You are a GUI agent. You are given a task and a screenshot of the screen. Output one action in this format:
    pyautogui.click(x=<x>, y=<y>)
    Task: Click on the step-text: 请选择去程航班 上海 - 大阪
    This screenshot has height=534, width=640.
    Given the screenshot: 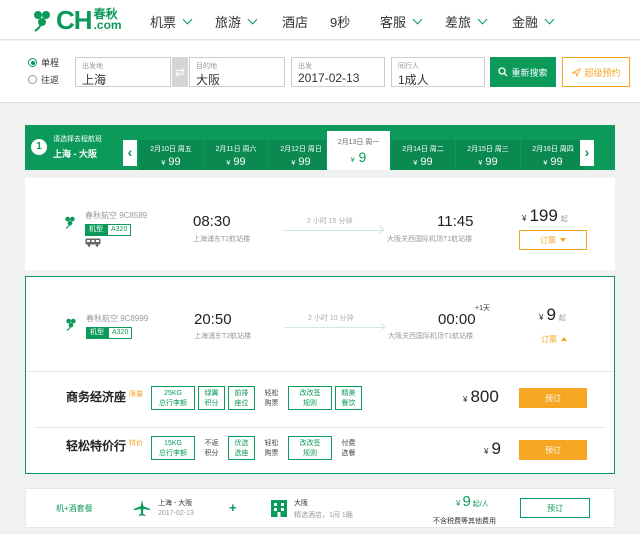 What is the action you would take?
    pyautogui.click(x=77, y=147)
    